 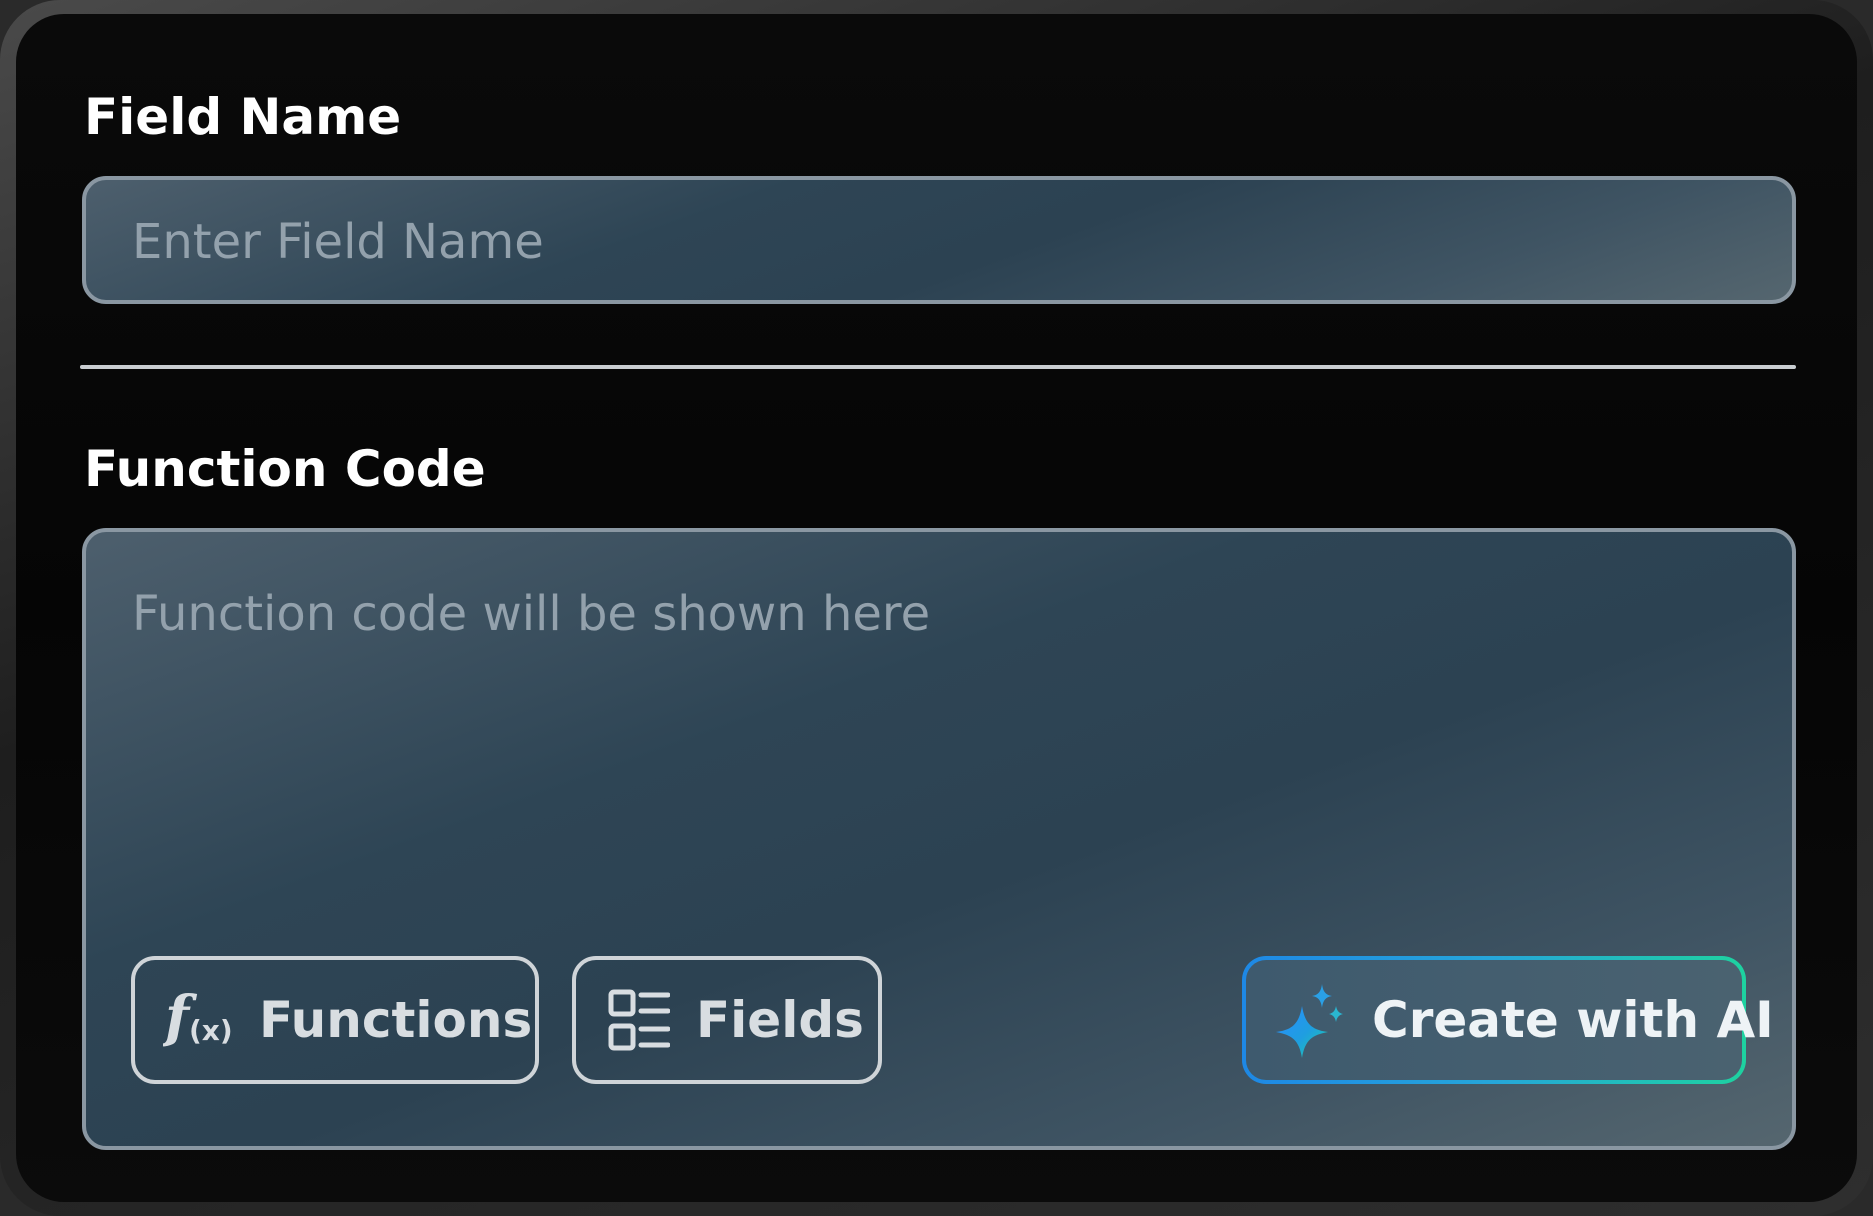 What do you see at coordinates (1309, 1020) in the screenshot?
I see `sparkle-icon` at bounding box center [1309, 1020].